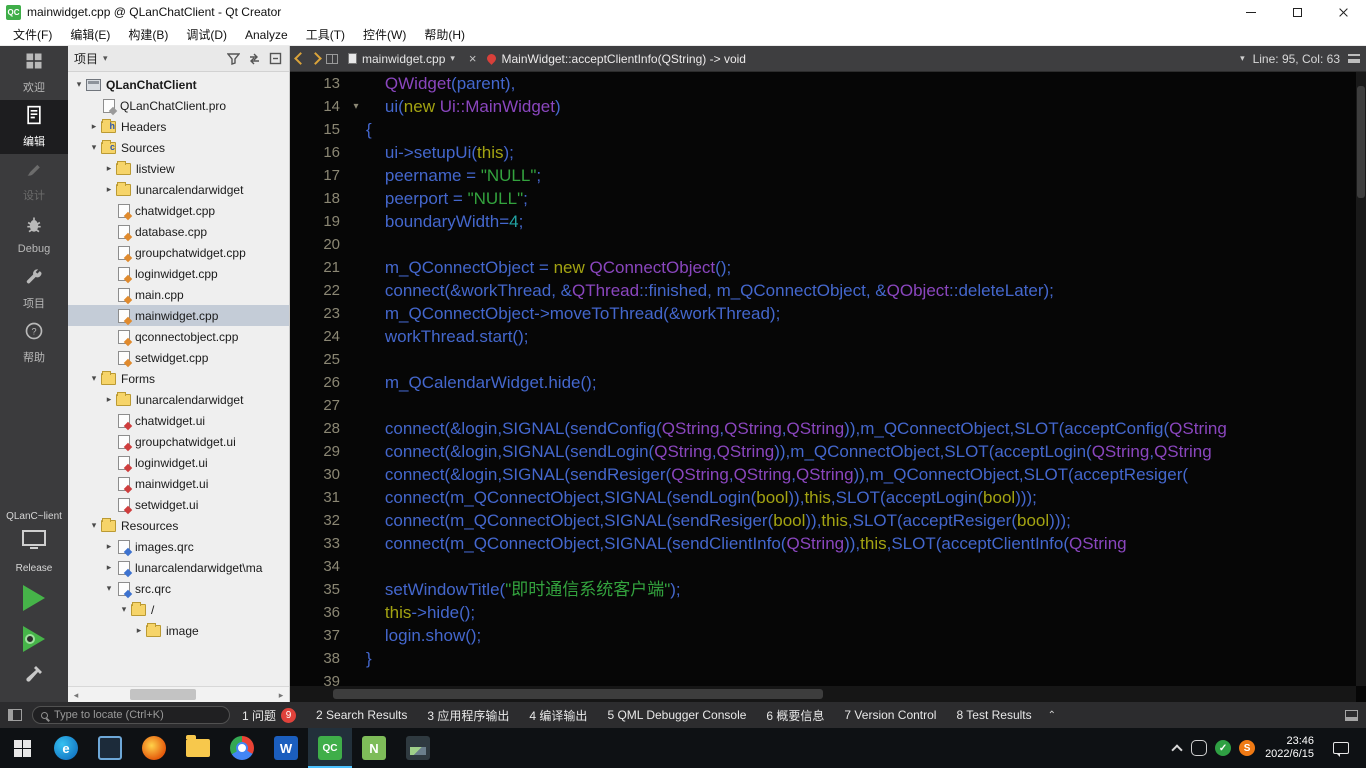 The width and height of the screenshot is (1366, 768). Describe the element at coordinates (1052, 715) in the screenshot. I see `output-pane-up-icon: ⌃` at that location.